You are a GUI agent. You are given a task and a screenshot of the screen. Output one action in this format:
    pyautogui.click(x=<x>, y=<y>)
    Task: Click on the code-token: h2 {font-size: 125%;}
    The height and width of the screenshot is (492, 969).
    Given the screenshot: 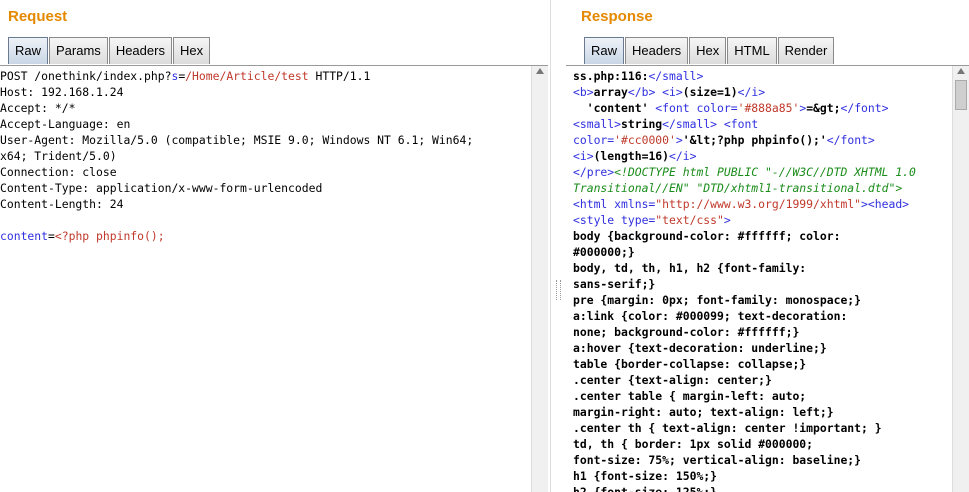 What is the action you would take?
    pyautogui.click(x=645, y=488)
    